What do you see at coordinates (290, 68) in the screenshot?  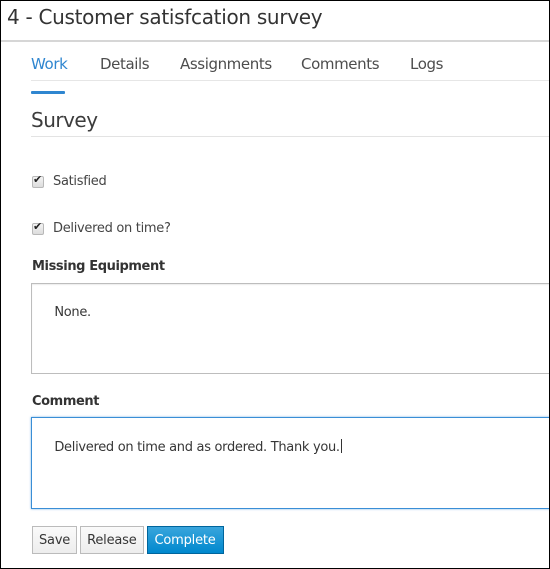 I see `tab-bar: Work Details Assignments Comments Logs` at bounding box center [290, 68].